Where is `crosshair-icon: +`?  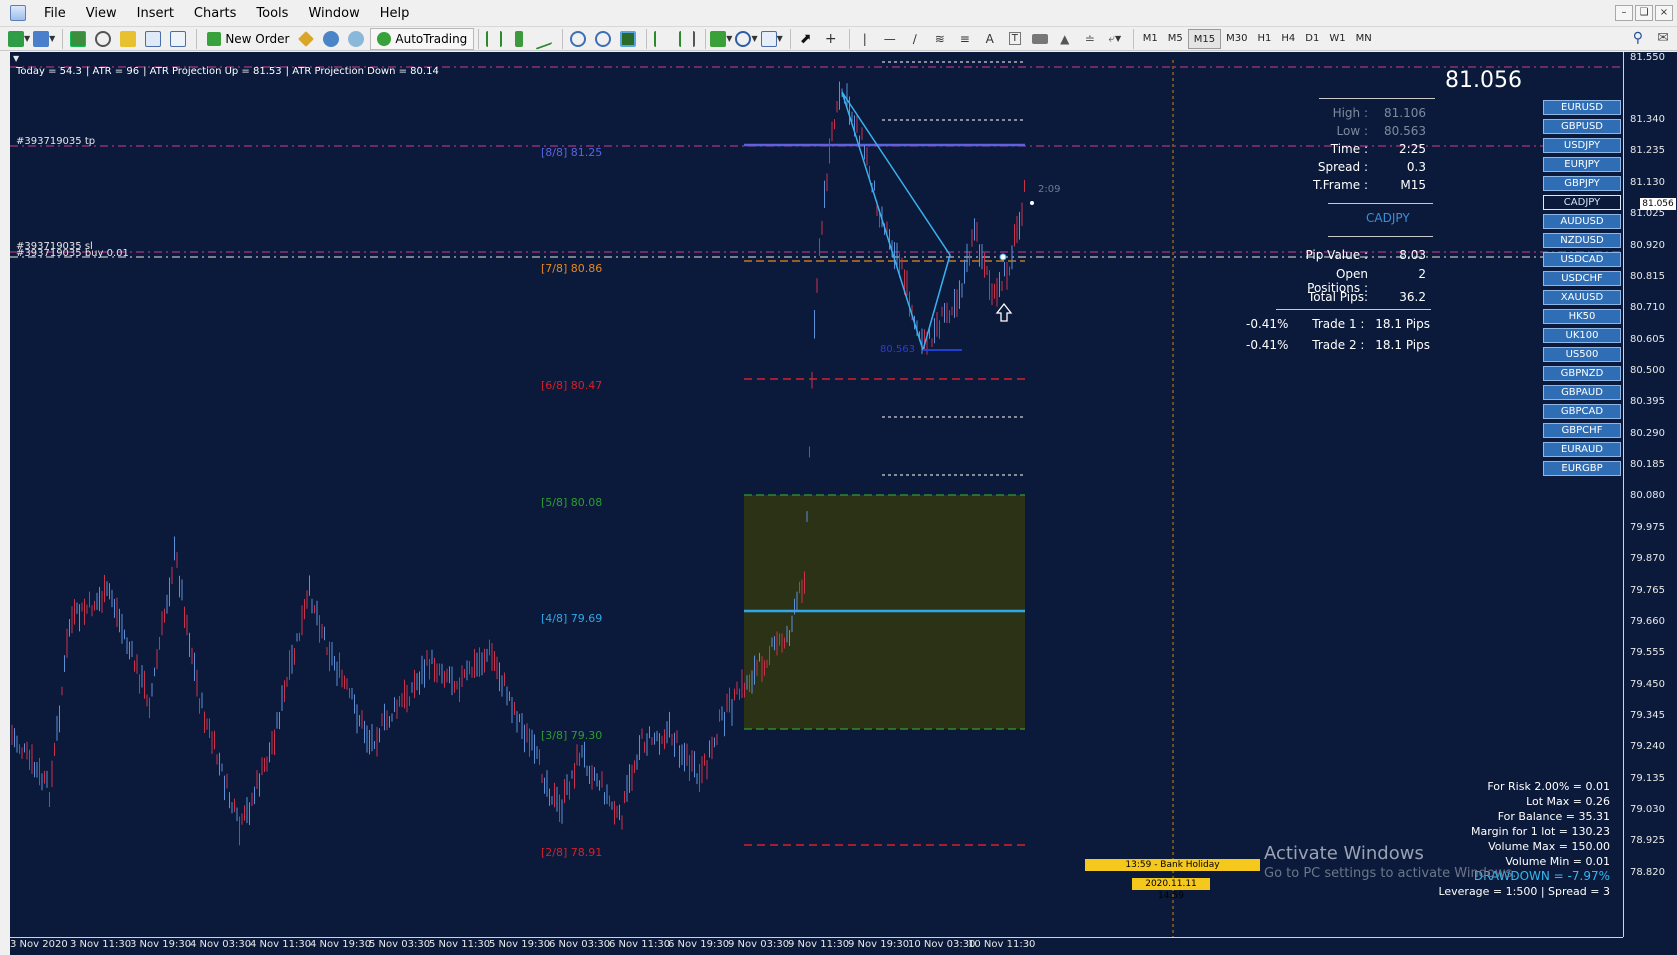 crosshair-icon: + is located at coordinates (830, 38).